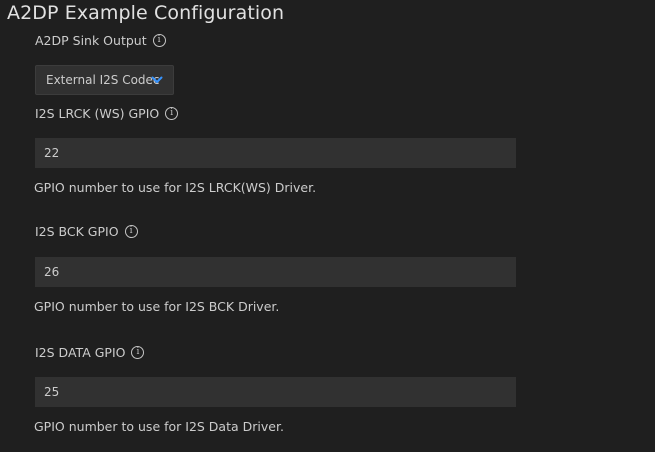 The width and height of the screenshot is (655, 452). I want to click on lrck-gpio-input: 22, so click(275, 153).